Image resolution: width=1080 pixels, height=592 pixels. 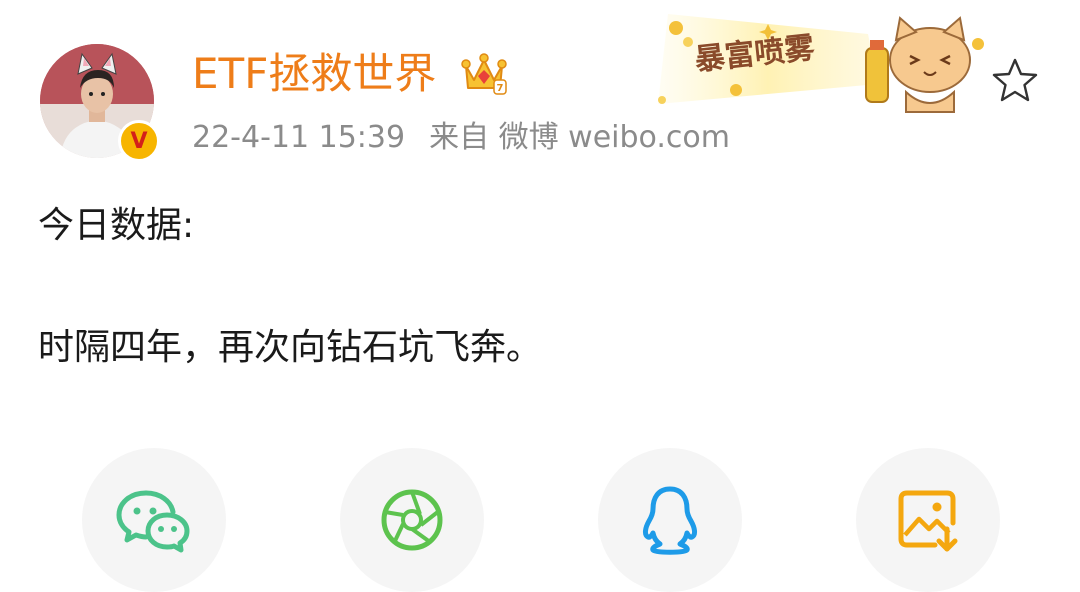 I want to click on share-wechat-button, so click(x=154, y=520).